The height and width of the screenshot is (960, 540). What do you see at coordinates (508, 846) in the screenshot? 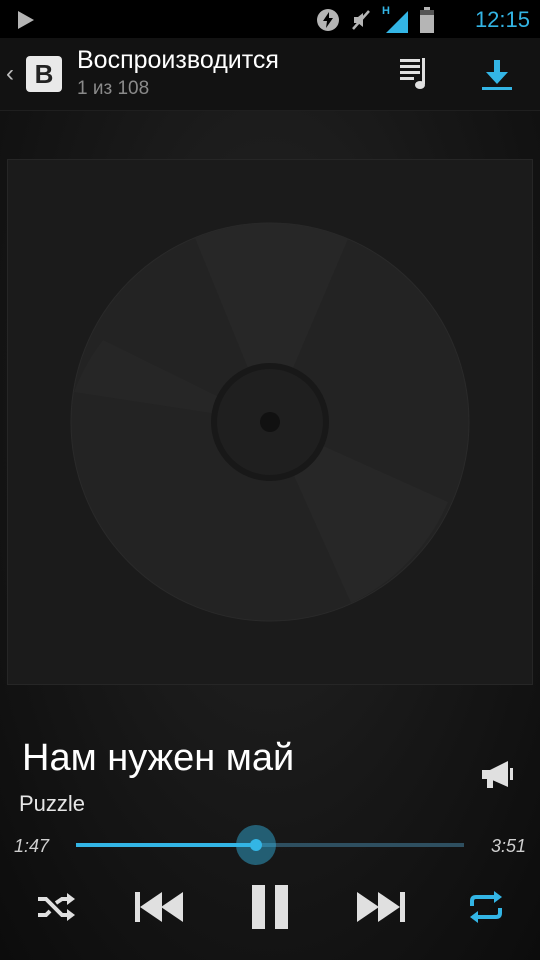
I see `total-duration: 3:51` at bounding box center [508, 846].